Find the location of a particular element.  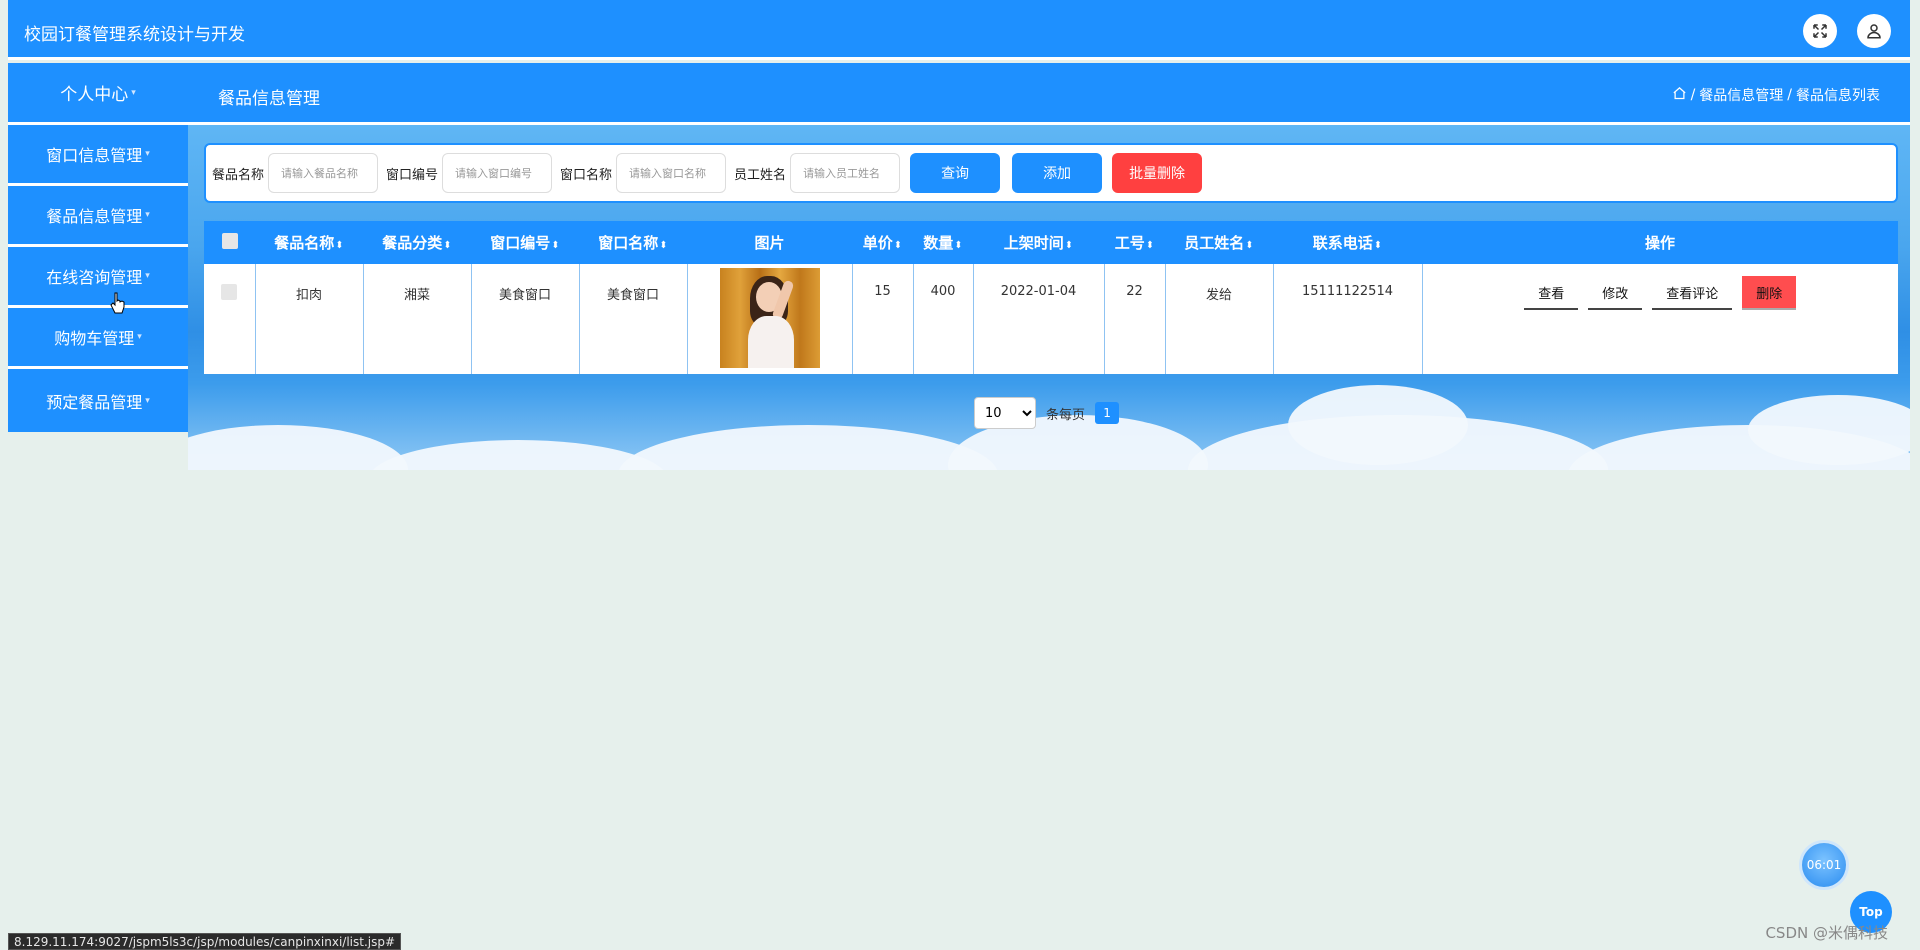

edit-button: 修改 is located at coordinates (1615, 293).